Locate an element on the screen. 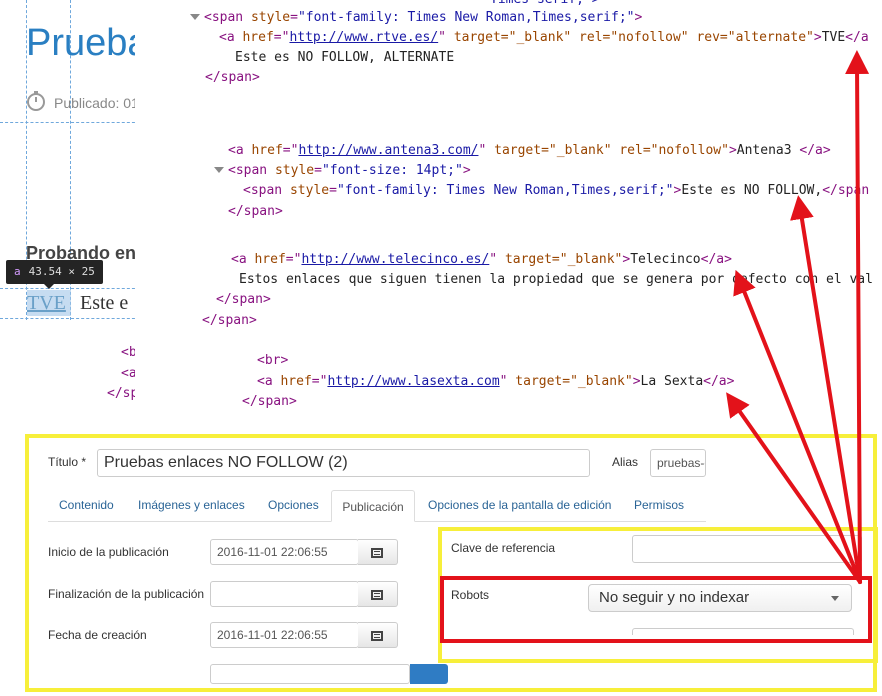 The image size is (882, 696). arrow-to-tve is located at coordinates (857, 317).